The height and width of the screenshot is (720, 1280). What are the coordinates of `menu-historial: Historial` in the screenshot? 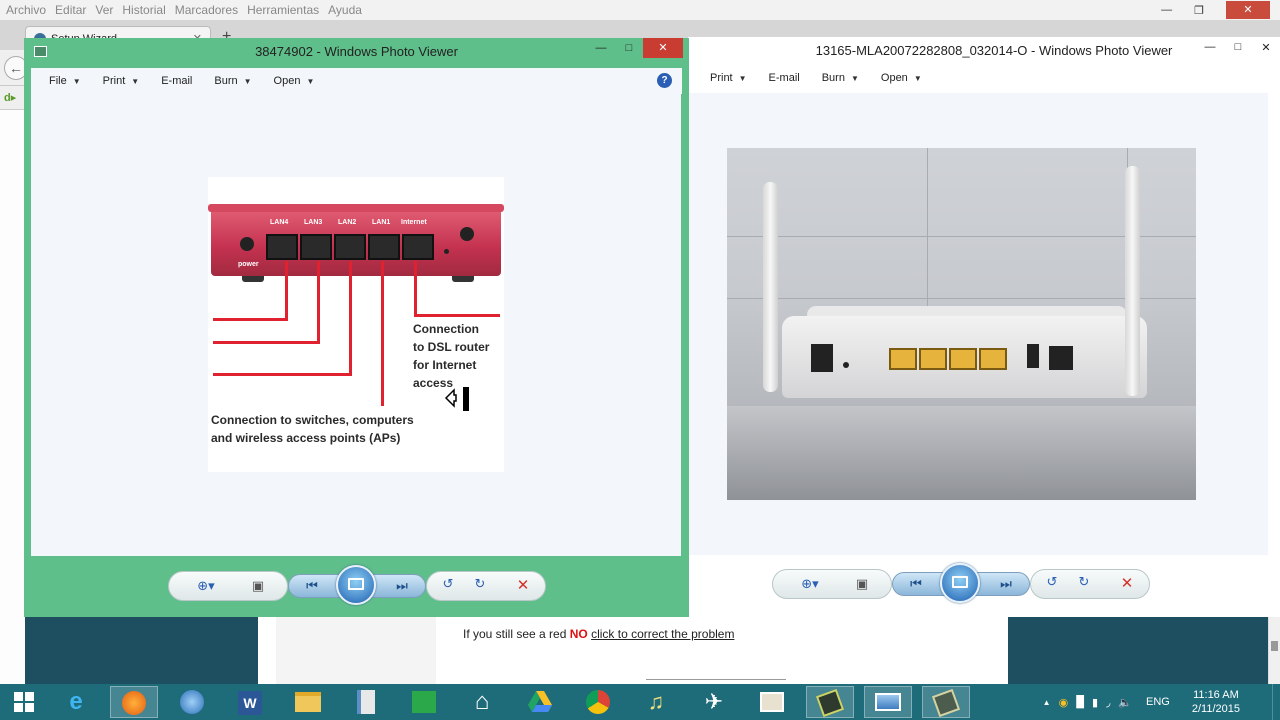 It's located at (143, 10).